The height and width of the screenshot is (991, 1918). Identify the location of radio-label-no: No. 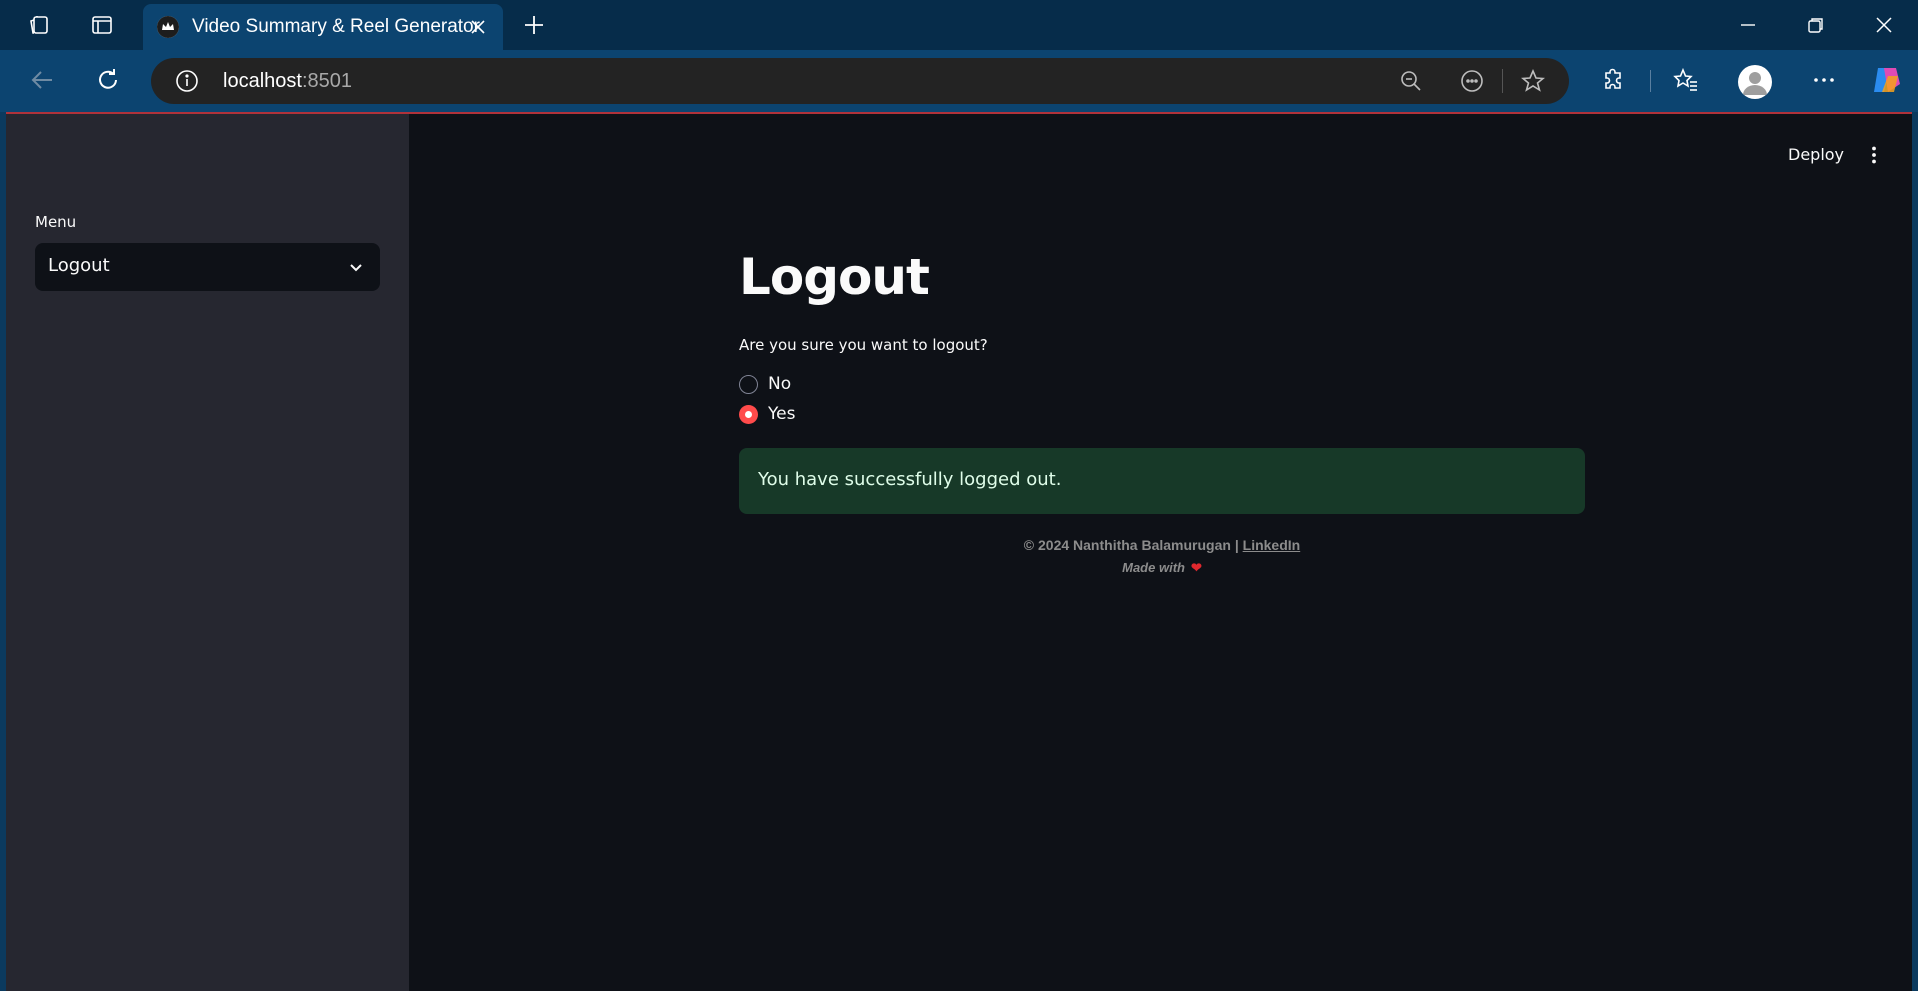
(780, 384).